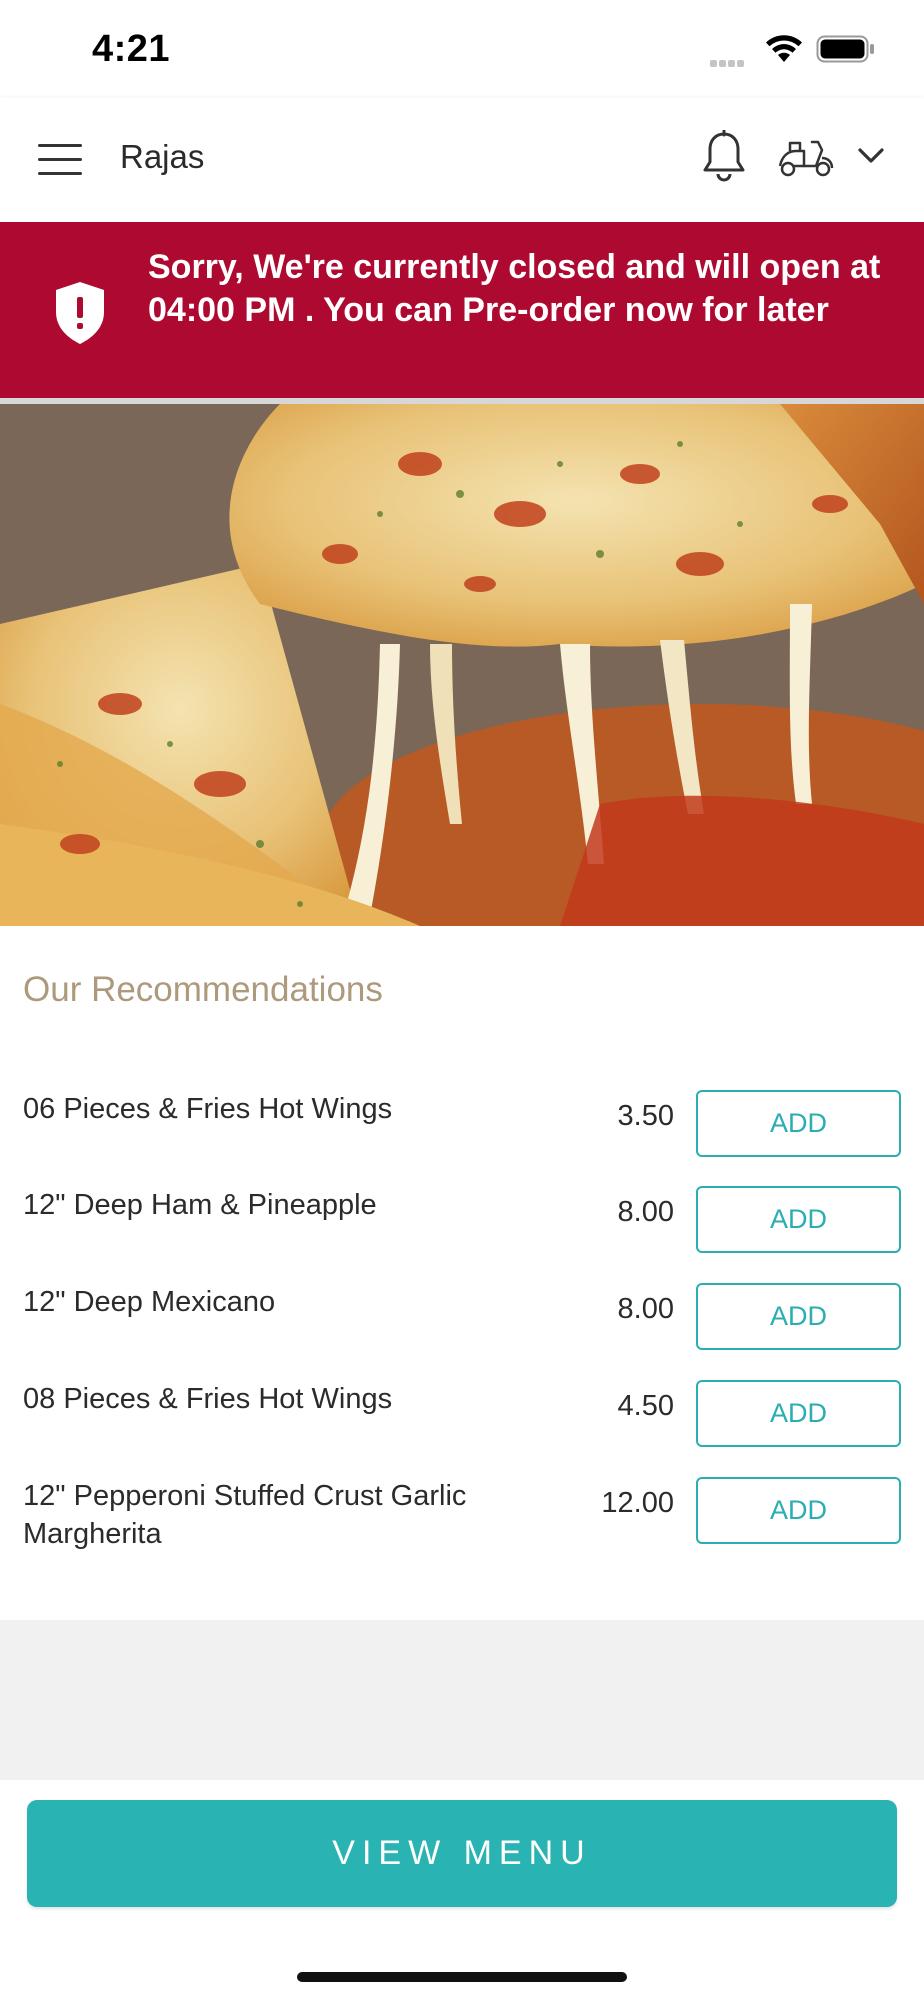 The width and height of the screenshot is (924, 2000). What do you see at coordinates (162, 156) in the screenshot?
I see `store-name: Rajas` at bounding box center [162, 156].